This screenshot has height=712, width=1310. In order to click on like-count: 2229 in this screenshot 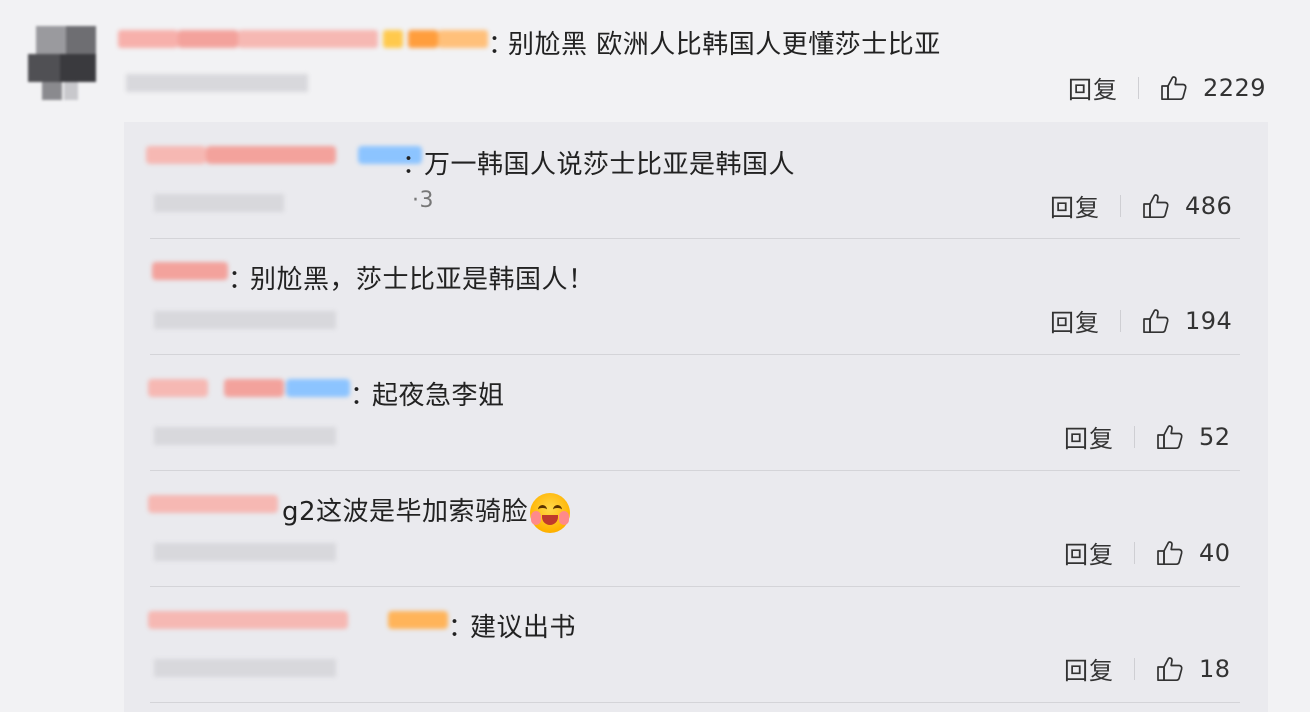, I will do `click(1235, 87)`.